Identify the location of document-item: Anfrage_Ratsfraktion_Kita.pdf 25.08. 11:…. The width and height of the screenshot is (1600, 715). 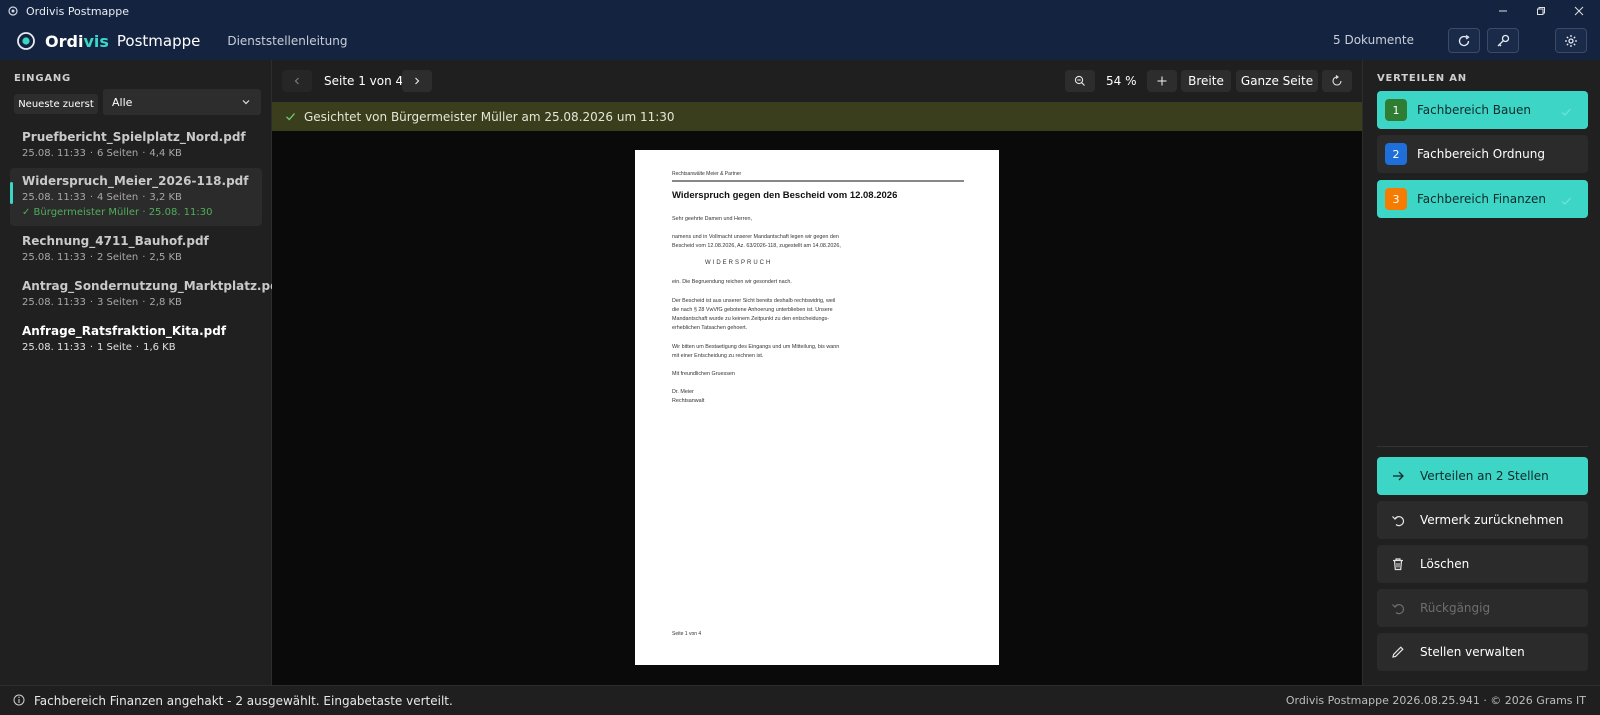
(136, 340).